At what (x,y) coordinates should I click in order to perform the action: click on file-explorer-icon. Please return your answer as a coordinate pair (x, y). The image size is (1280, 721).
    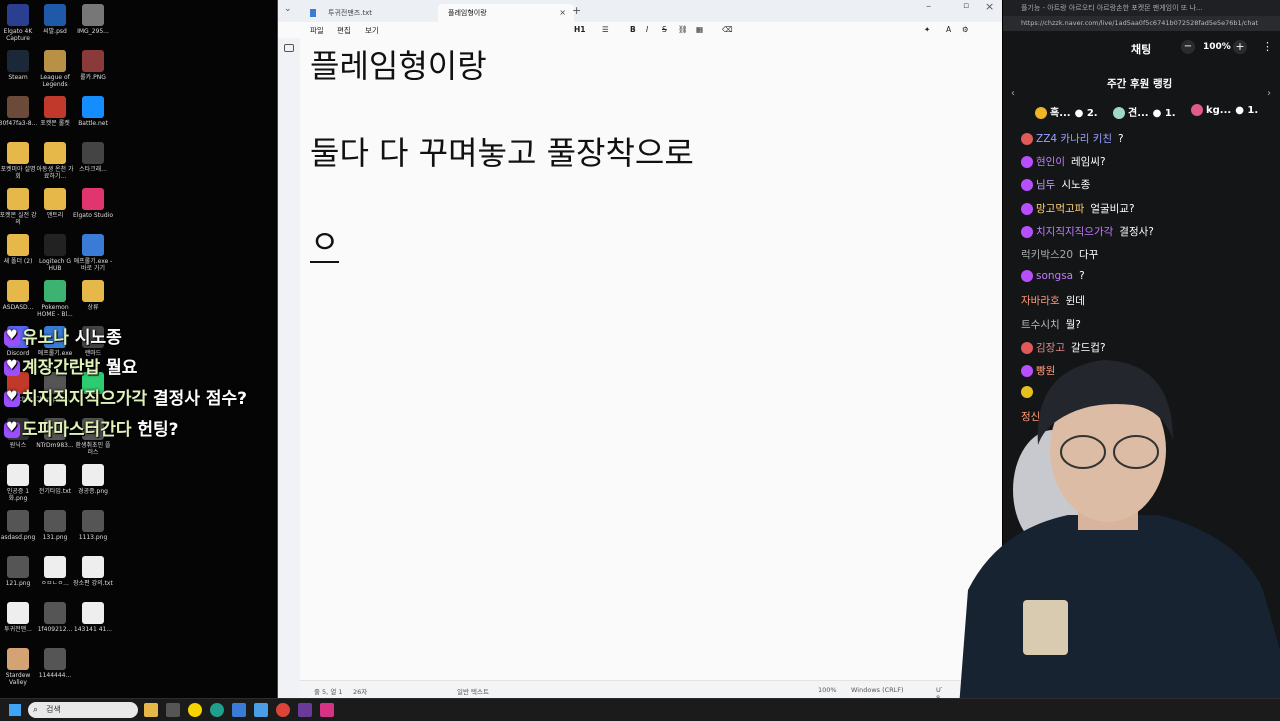
    Looking at the image, I should click on (151, 710).